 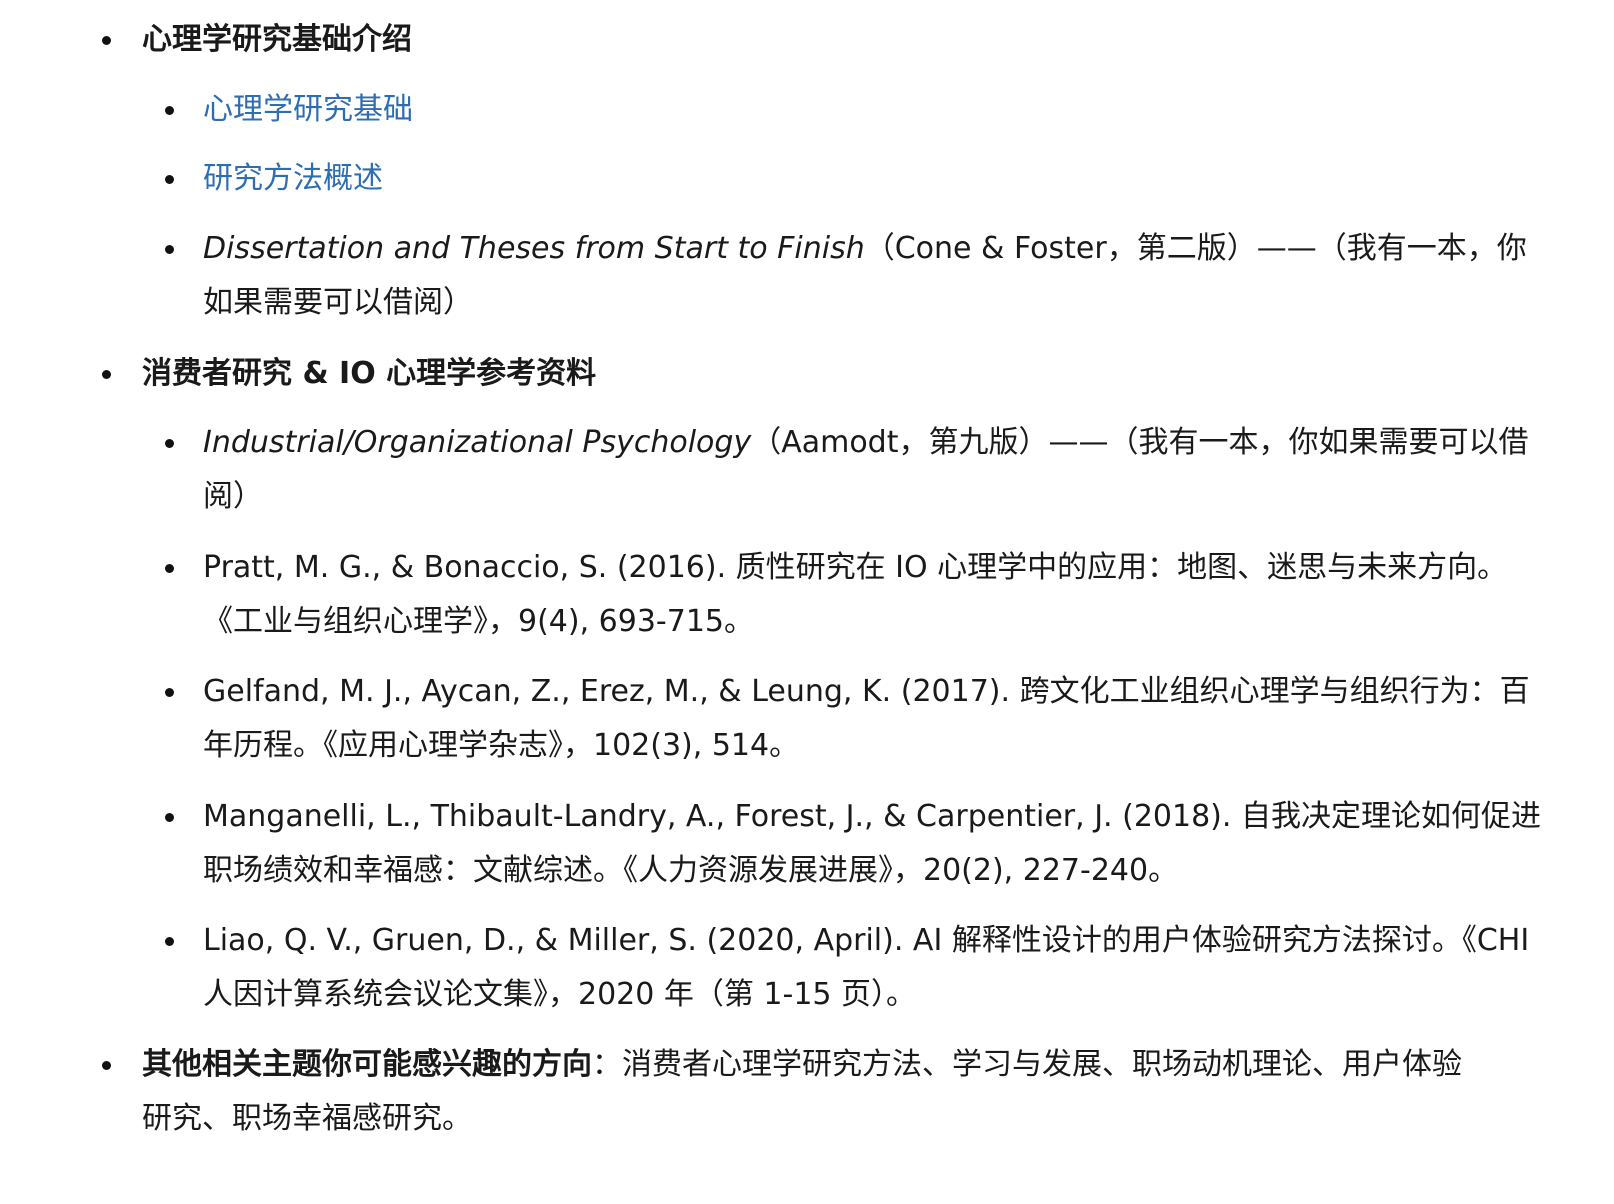 I want to click on book-details: （Aamodt，第九版）——（我有一本，你如果需要可以借, so click(x=1140, y=442).